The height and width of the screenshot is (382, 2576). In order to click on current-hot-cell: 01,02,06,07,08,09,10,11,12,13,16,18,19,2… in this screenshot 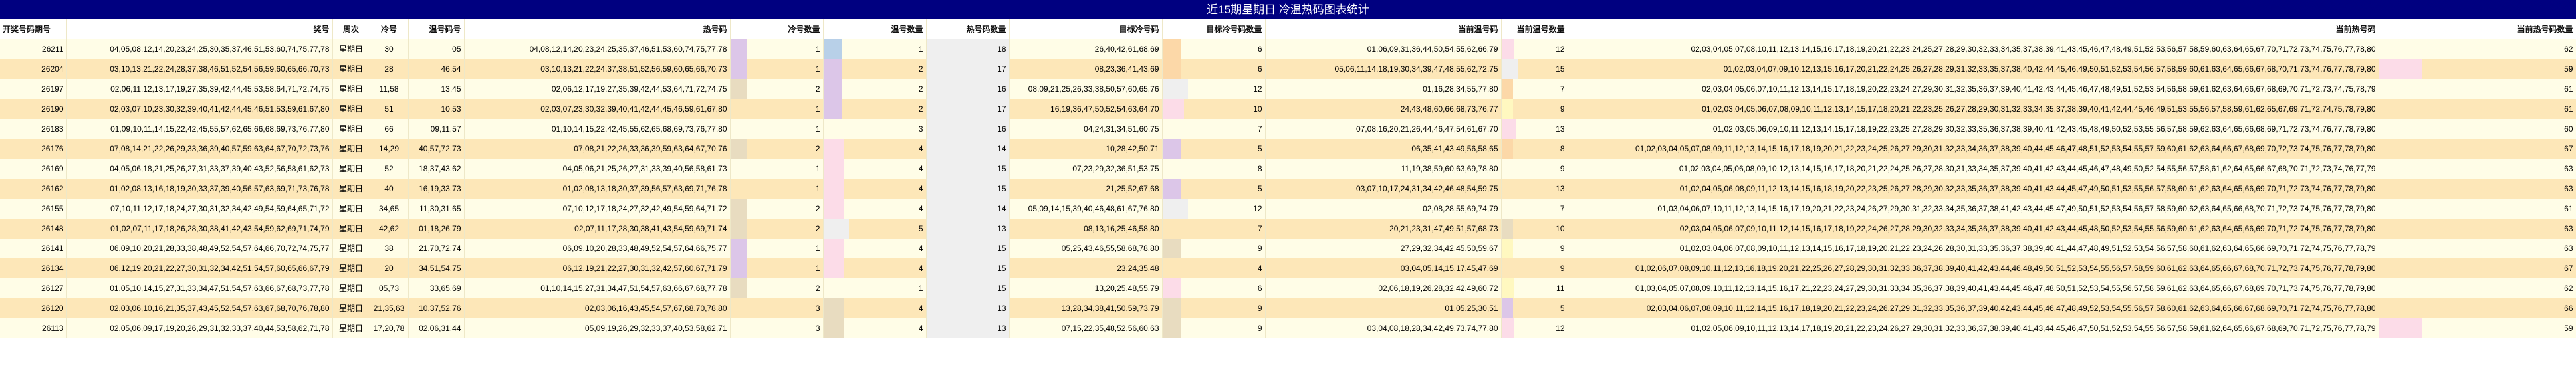, I will do `click(1974, 268)`.